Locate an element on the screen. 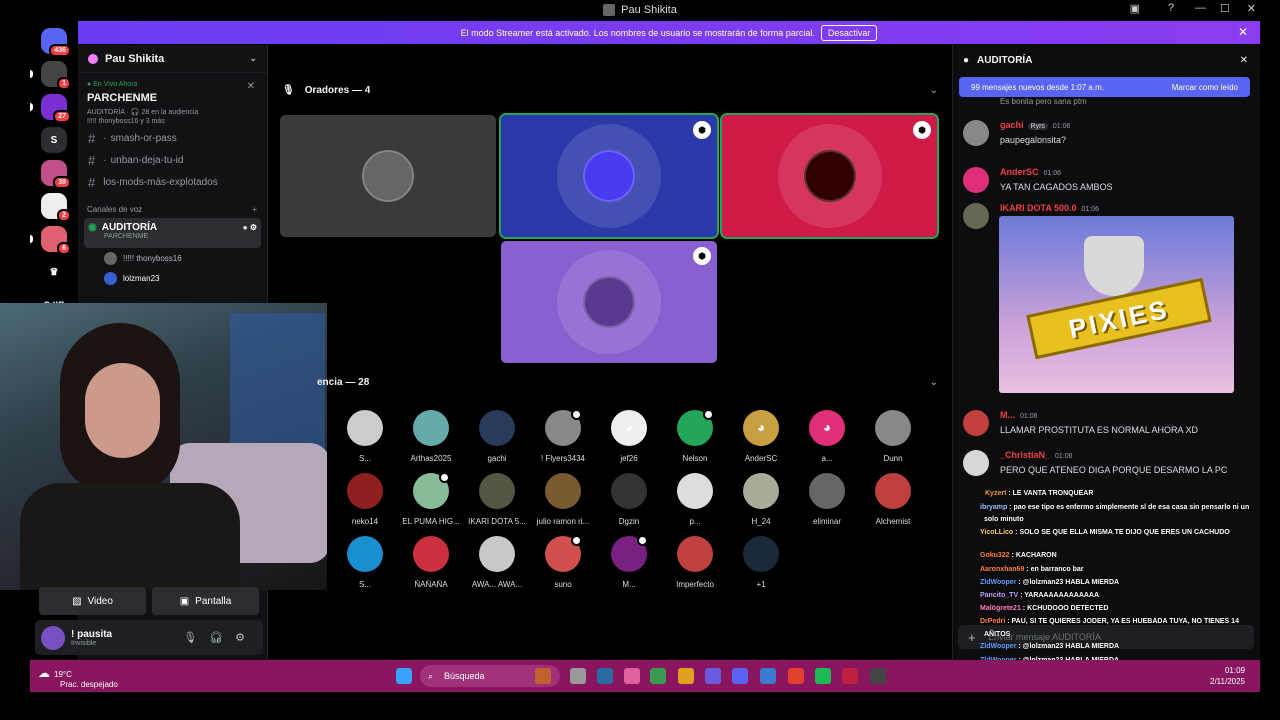 Image resolution: width=1280 pixels, height=720 pixels. maximize-button: ☐ is located at coordinates (1225, 8).